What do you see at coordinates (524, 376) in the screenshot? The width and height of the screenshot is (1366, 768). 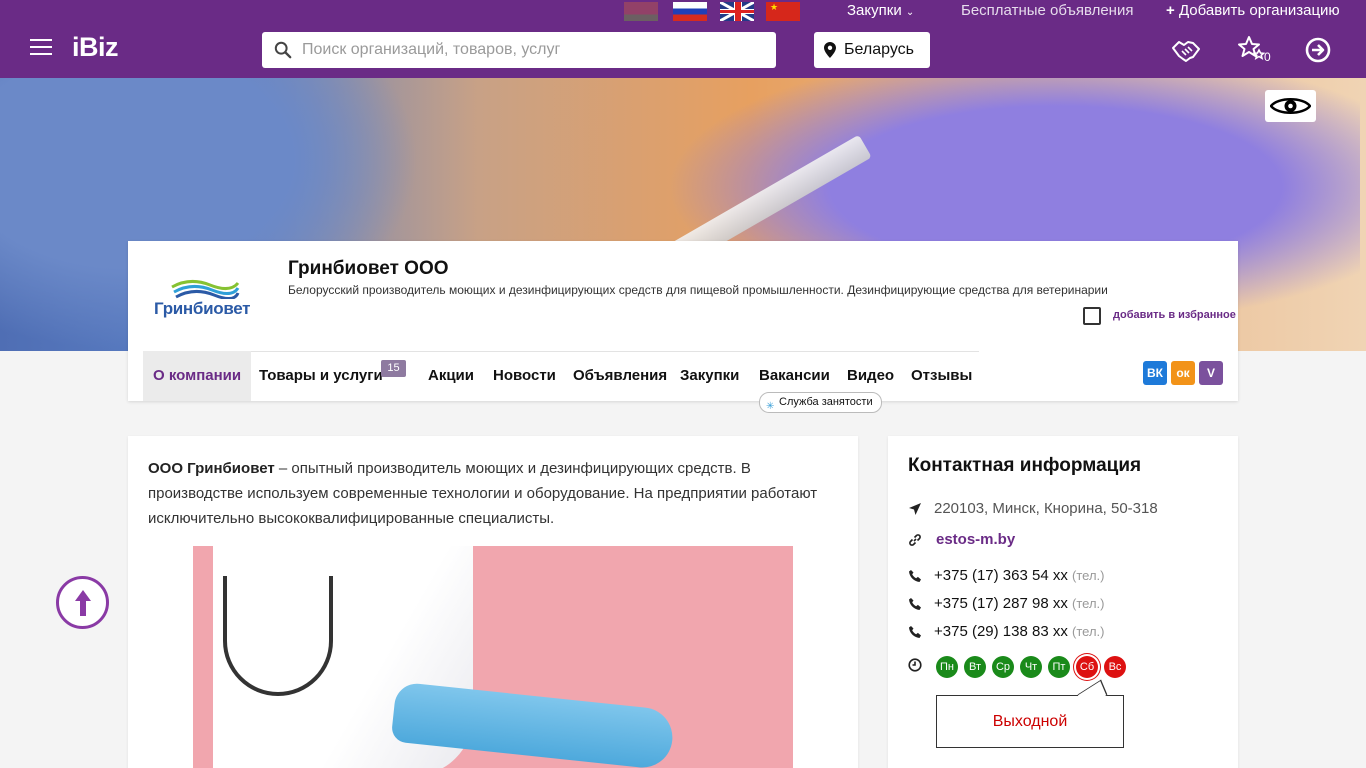 I see `tab-news: Новости` at bounding box center [524, 376].